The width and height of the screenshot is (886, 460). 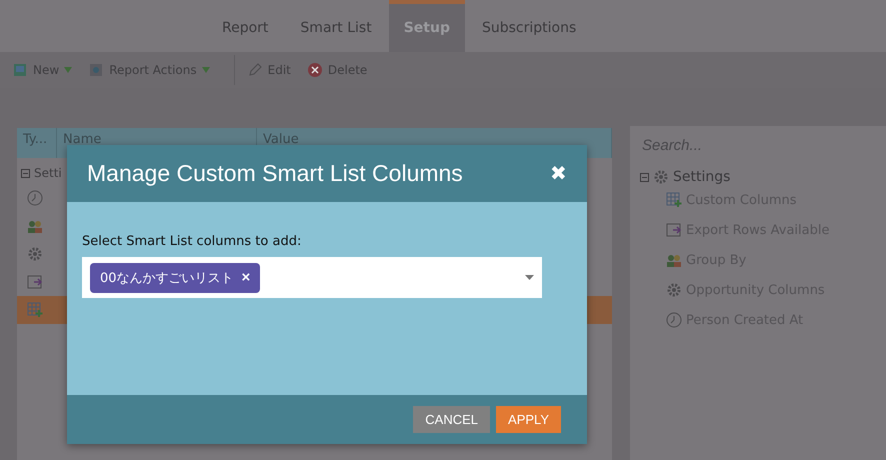 I want to click on tree-label: Settings, so click(x=701, y=177).